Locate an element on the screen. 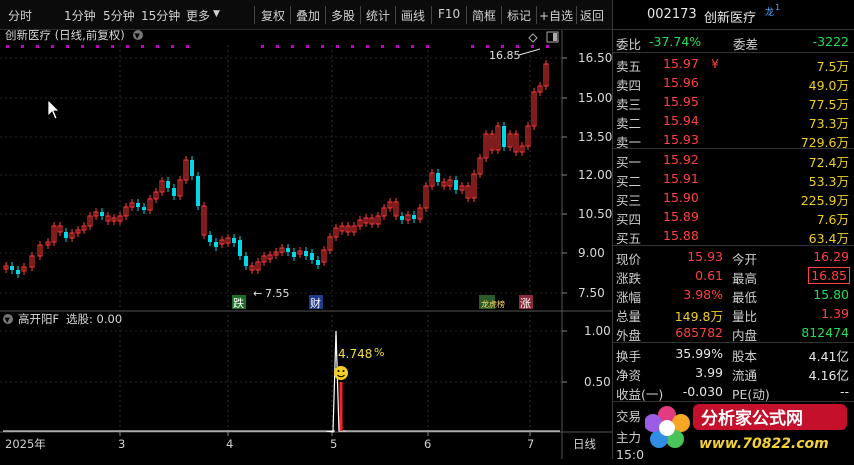 The height and width of the screenshot is (465, 854). row-value: 15.89 is located at coordinates (681, 216).